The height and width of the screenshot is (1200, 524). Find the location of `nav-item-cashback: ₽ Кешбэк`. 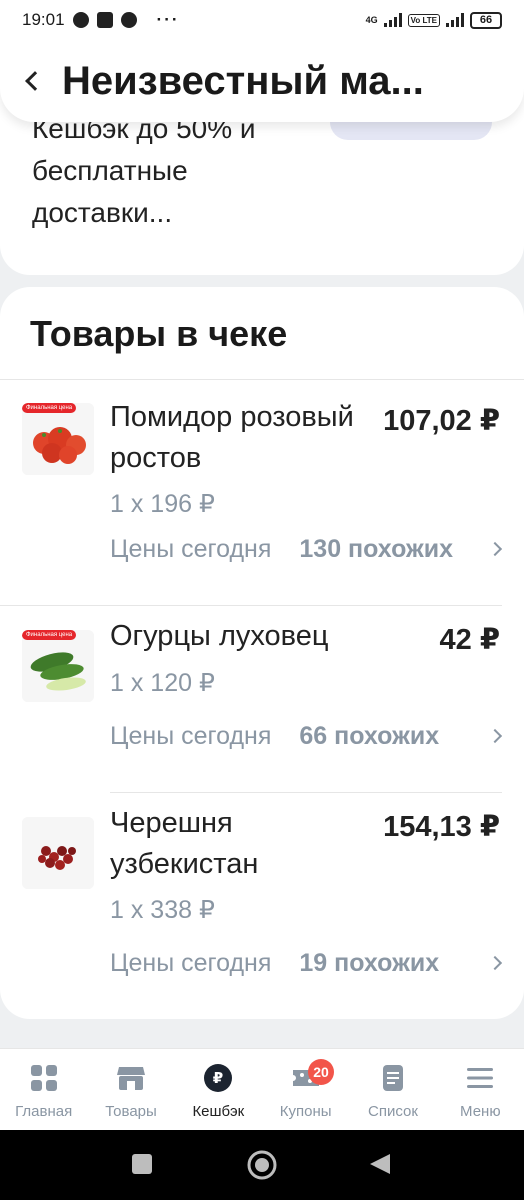

nav-item-cashback: ₽ Кешбэк is located at coordinates (218, 1089).